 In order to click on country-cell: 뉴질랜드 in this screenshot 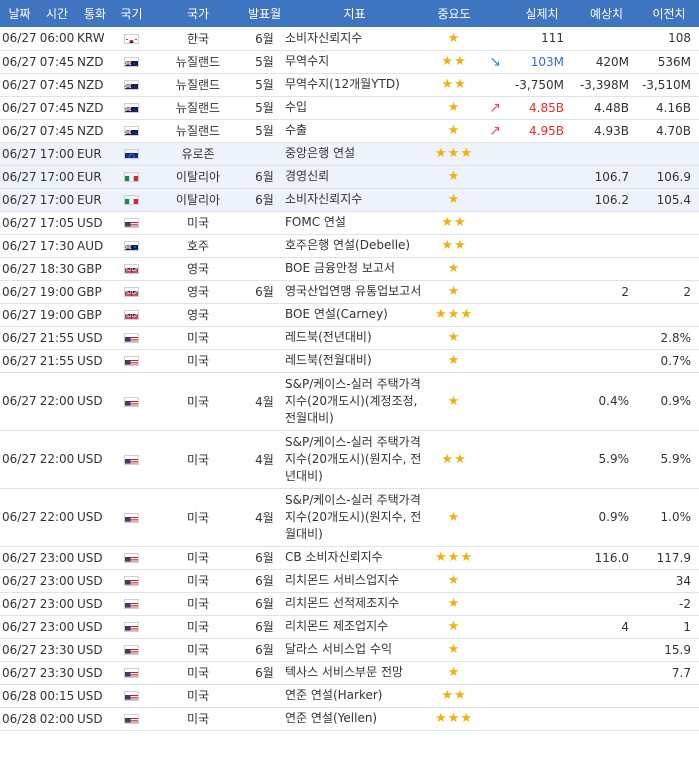, I will do `click(198, 108)`.